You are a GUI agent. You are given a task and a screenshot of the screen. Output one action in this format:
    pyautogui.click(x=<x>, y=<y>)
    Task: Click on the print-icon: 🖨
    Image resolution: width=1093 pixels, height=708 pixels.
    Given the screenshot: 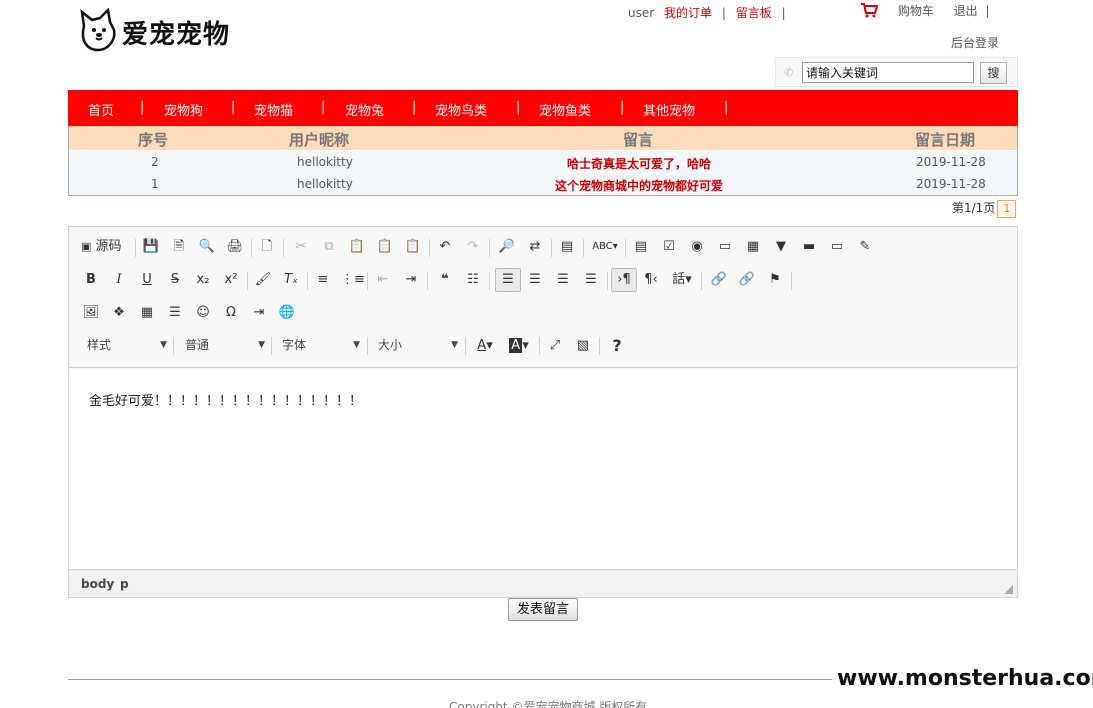 What is the action you would take?
    pyautogui.click(x=235, y=248)
    